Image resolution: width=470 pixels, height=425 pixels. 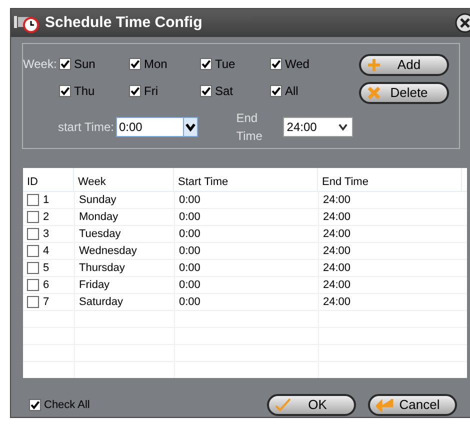 I want to click on day-label: Sat, so click(x=224, y=91).